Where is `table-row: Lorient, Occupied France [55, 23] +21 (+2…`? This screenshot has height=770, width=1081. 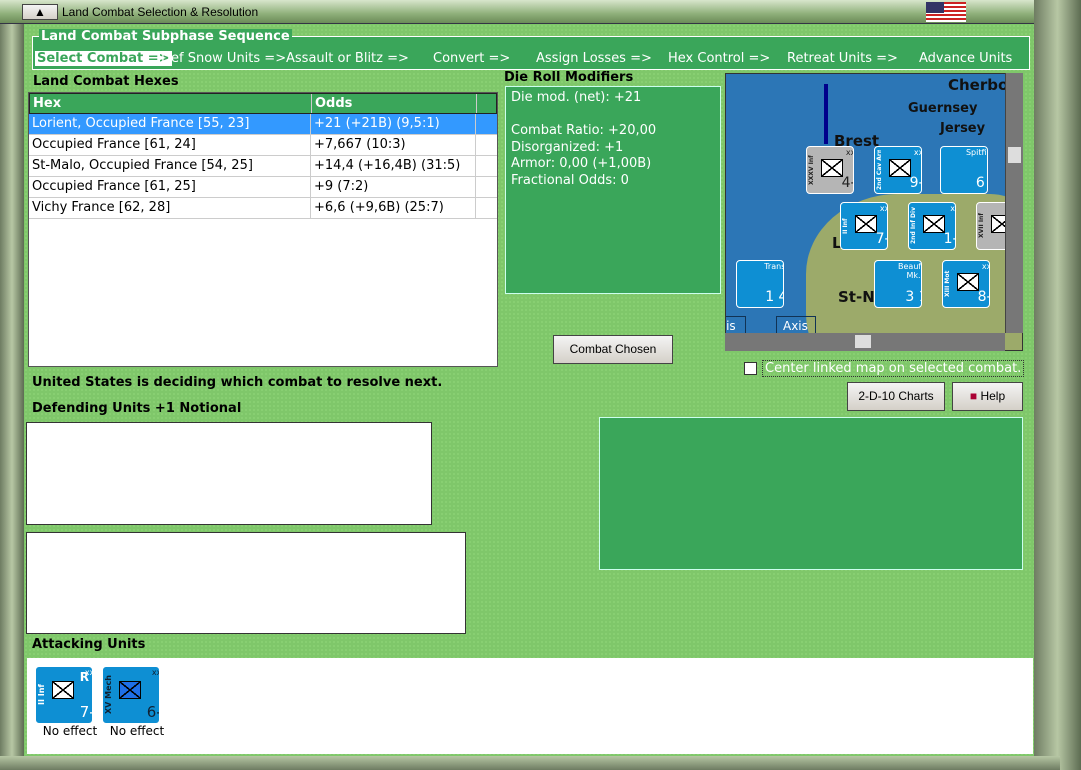 table-row: Lorient, Occupied France [55, 23] +21 (+2… is located at coordinates (263, 124).